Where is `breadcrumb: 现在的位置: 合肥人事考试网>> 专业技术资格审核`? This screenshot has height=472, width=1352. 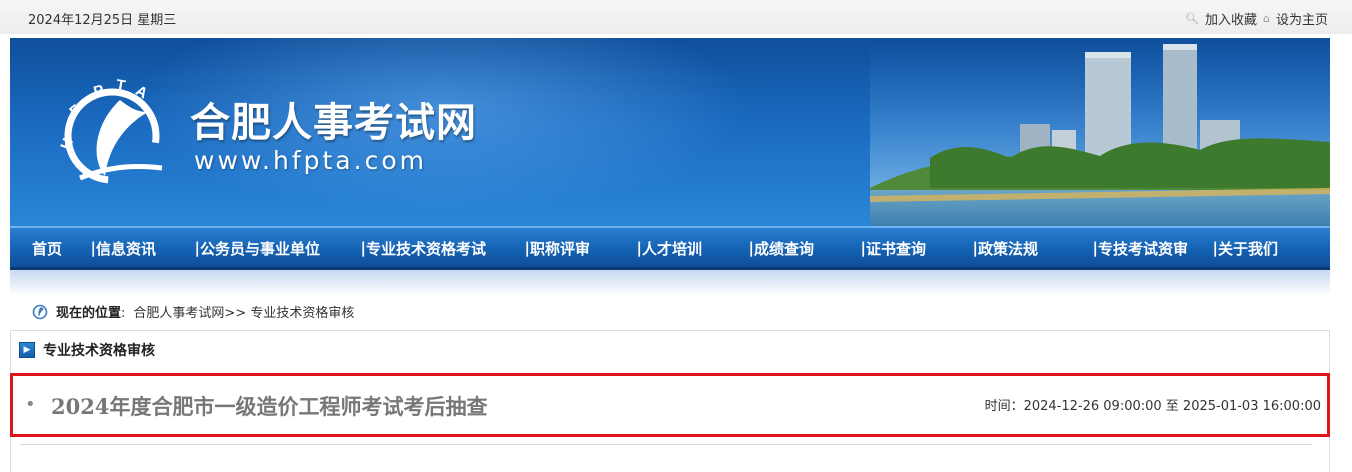
breadcrumb: 现在的位置: 合肥人事考试网>> 专业技术资格审核 is located at coordinates (193, 311).